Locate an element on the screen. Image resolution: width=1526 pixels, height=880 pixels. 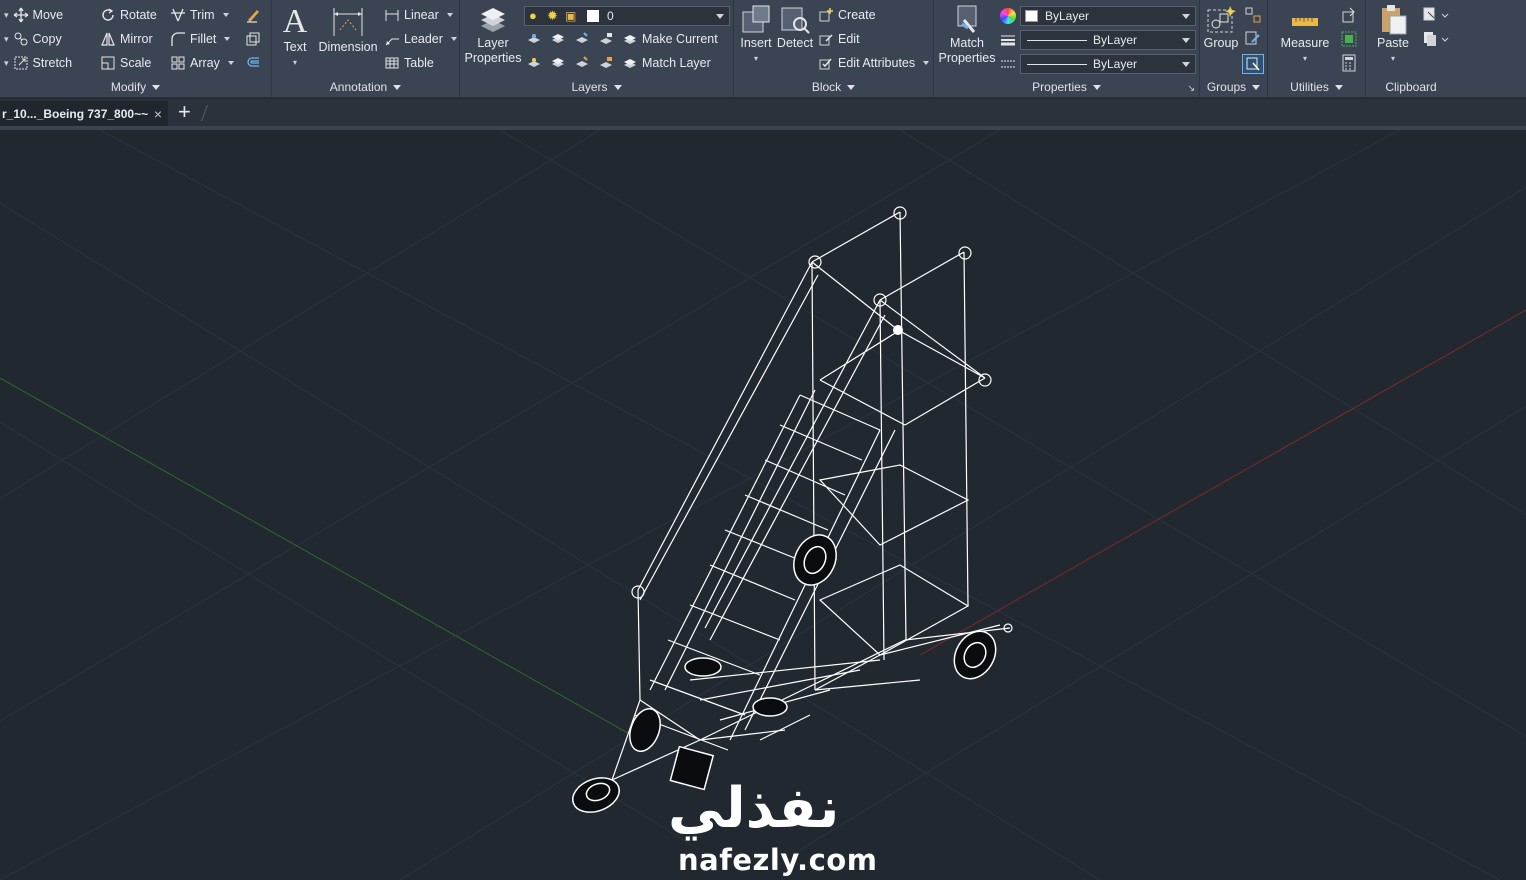
match-properties-label-1: Match is located at coordinates (967, 43).